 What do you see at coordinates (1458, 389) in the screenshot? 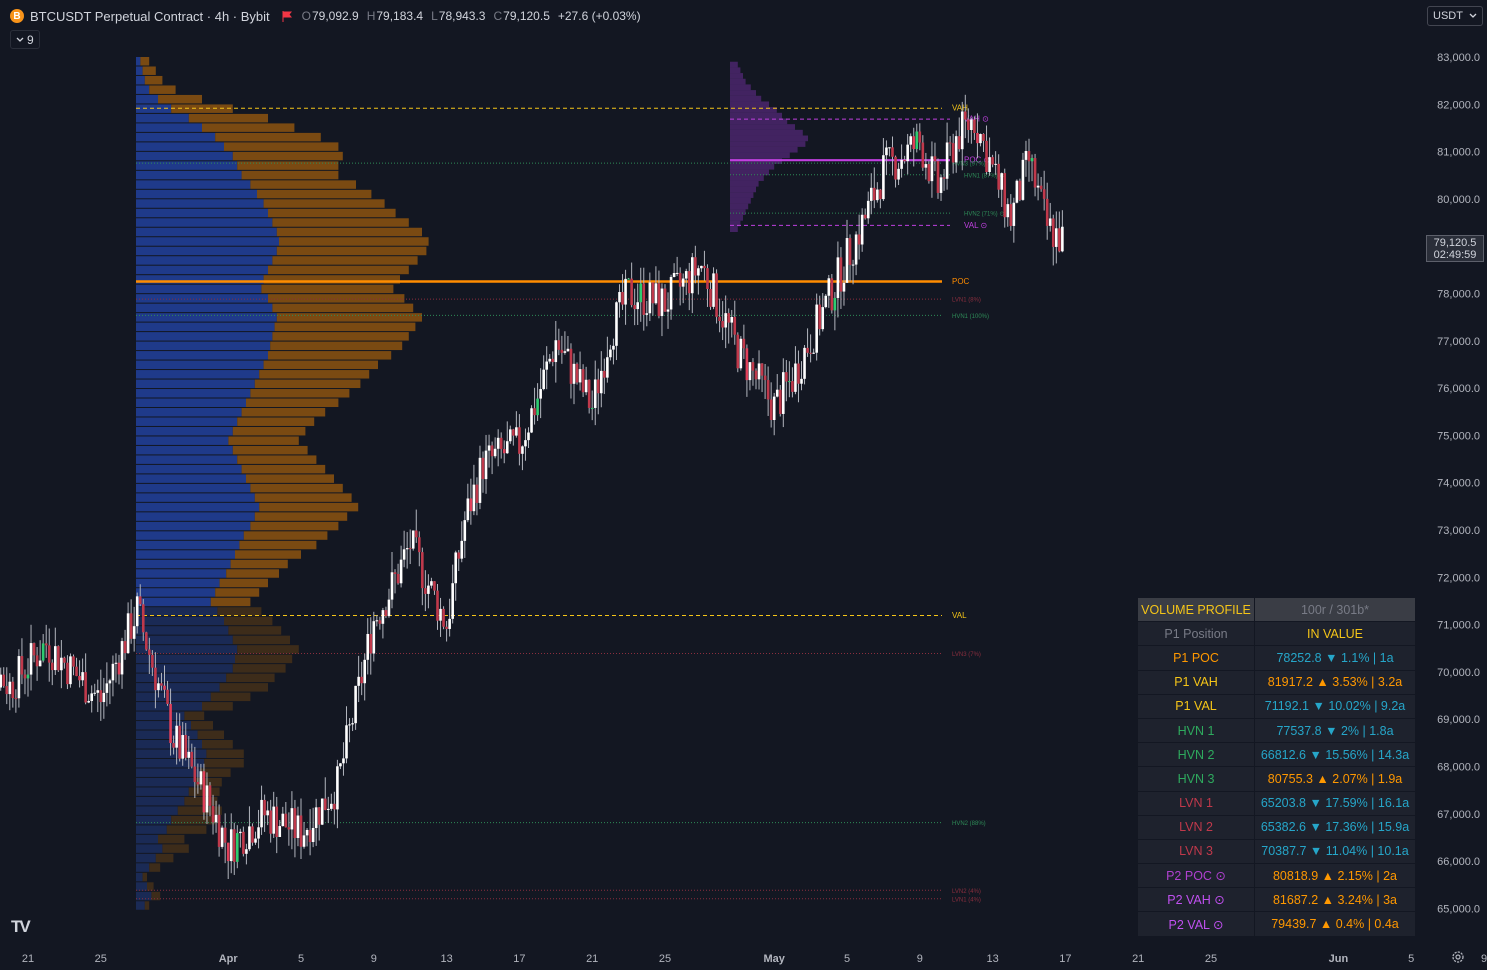
I see `price-axis-label: 76,000.0` at bounding box center [1458, 389].